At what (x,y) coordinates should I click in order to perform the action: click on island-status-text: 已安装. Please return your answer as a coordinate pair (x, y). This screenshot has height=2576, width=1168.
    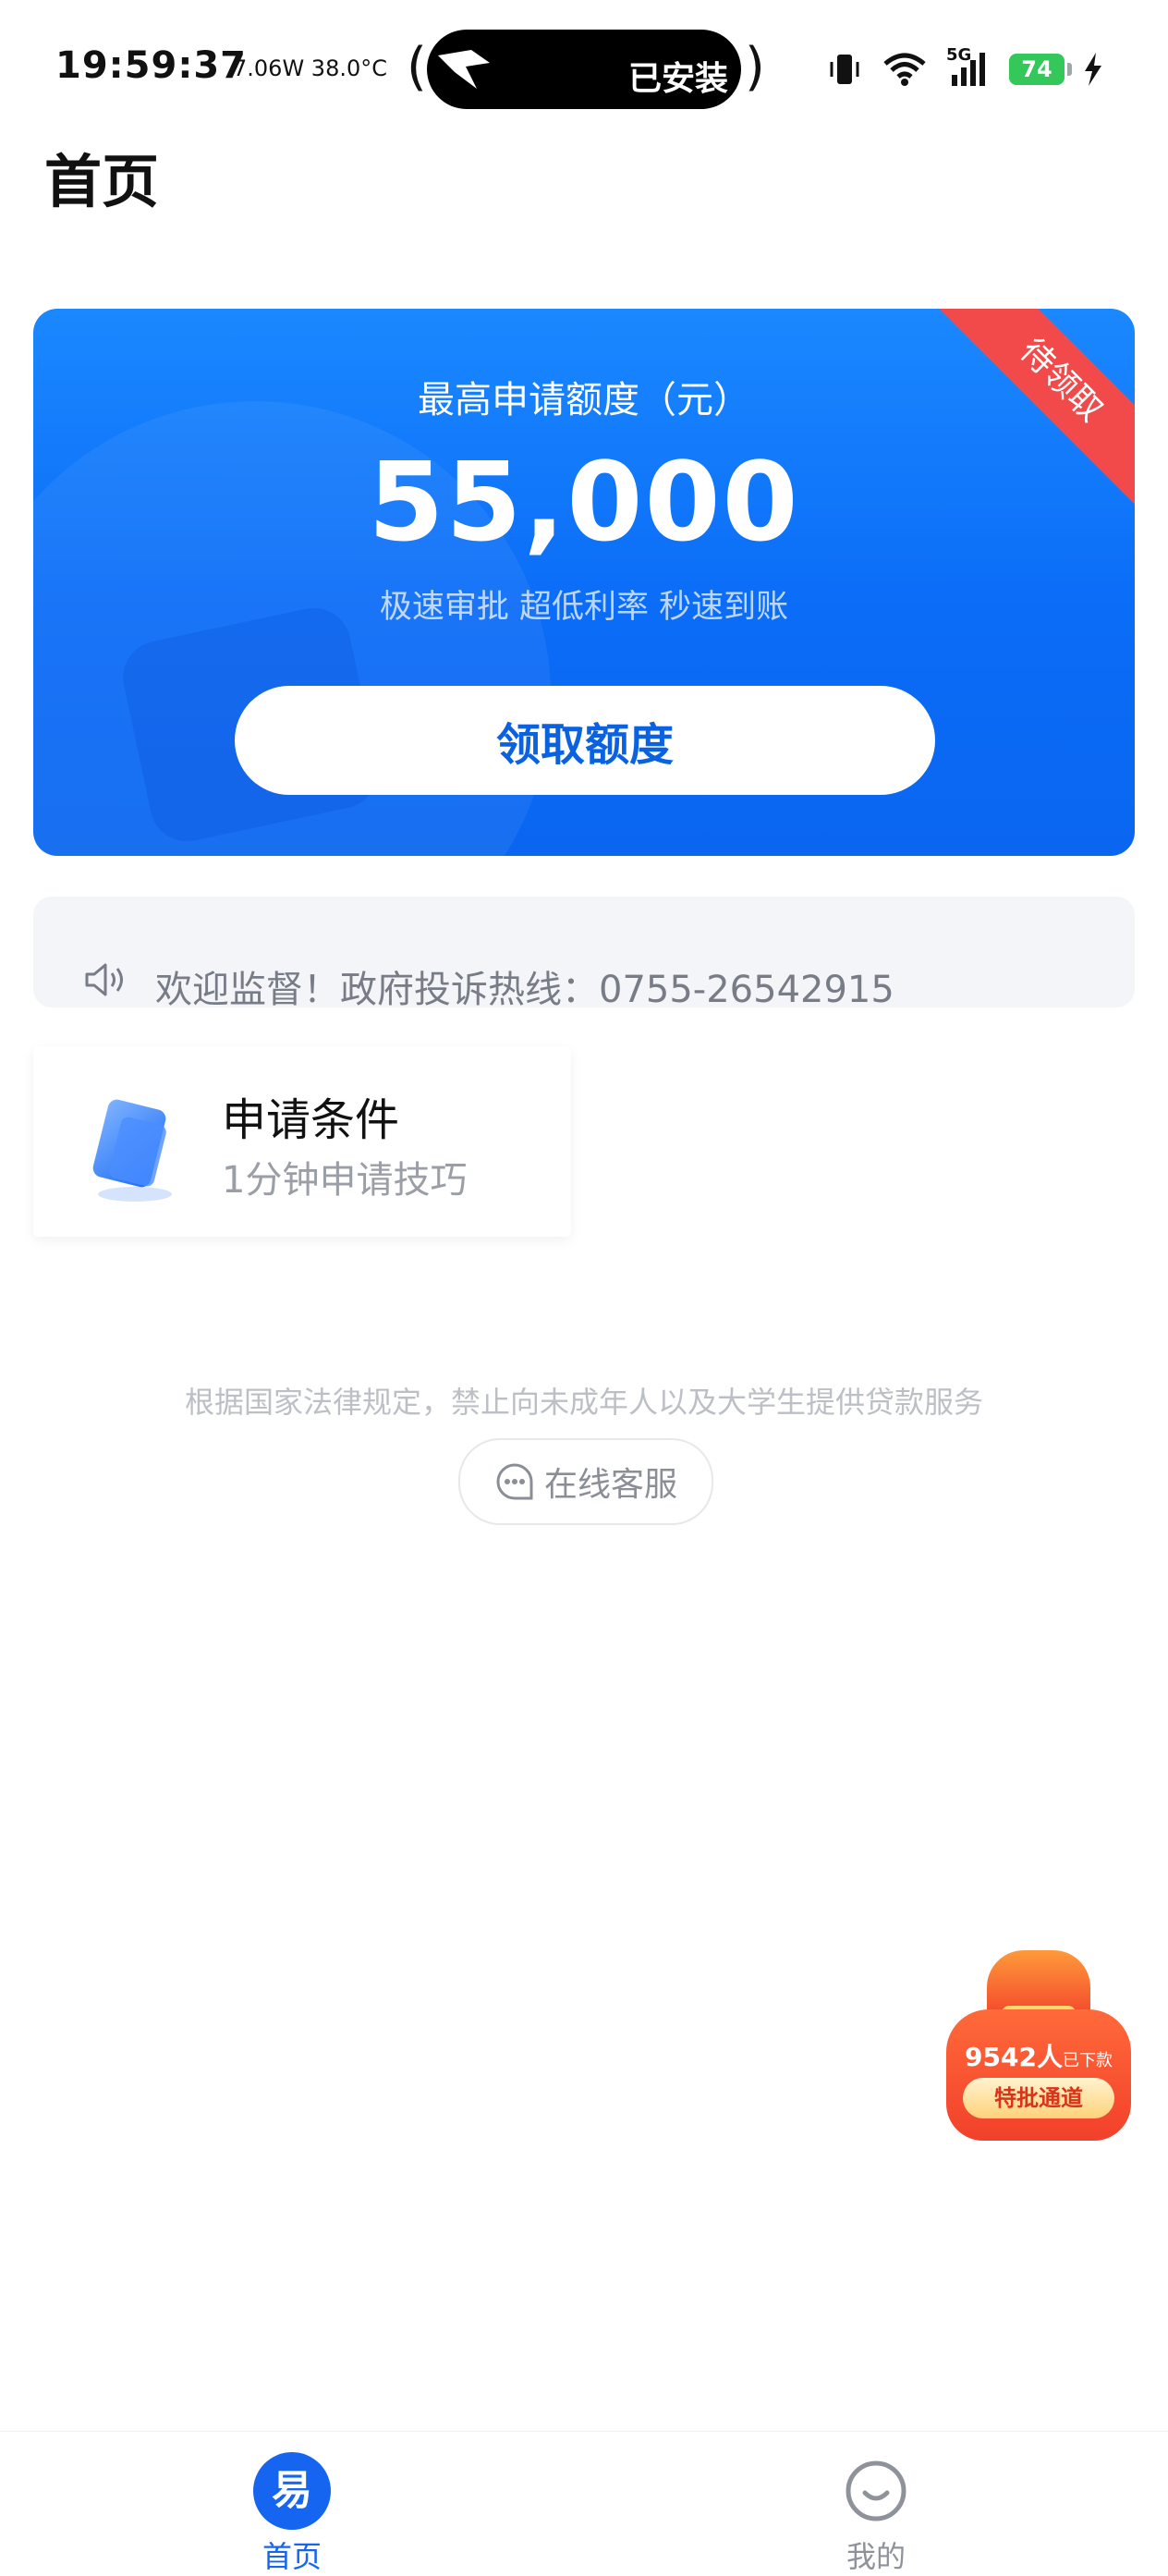
    Looking at the image, I should click on (679, 79).